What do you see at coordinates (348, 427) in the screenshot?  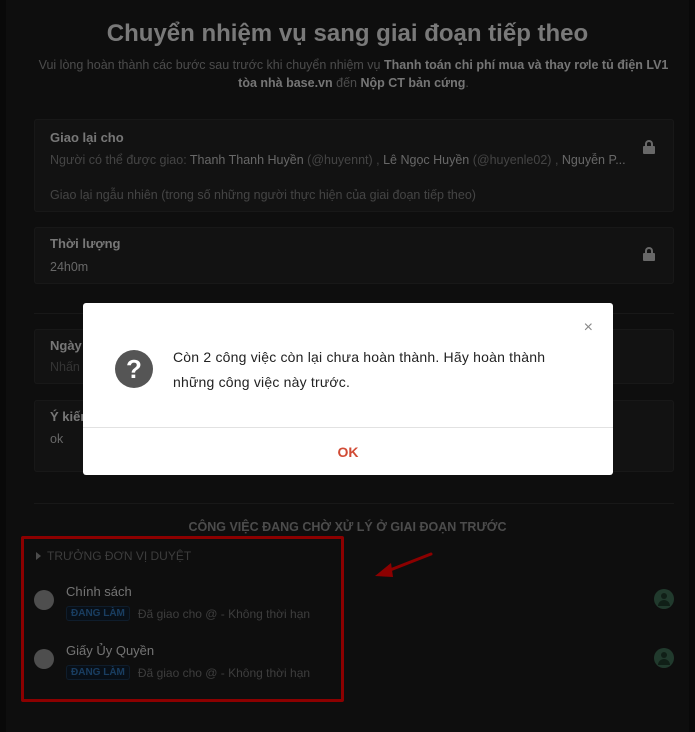 I see `dialog-divider` at bounding box center [348, 427].